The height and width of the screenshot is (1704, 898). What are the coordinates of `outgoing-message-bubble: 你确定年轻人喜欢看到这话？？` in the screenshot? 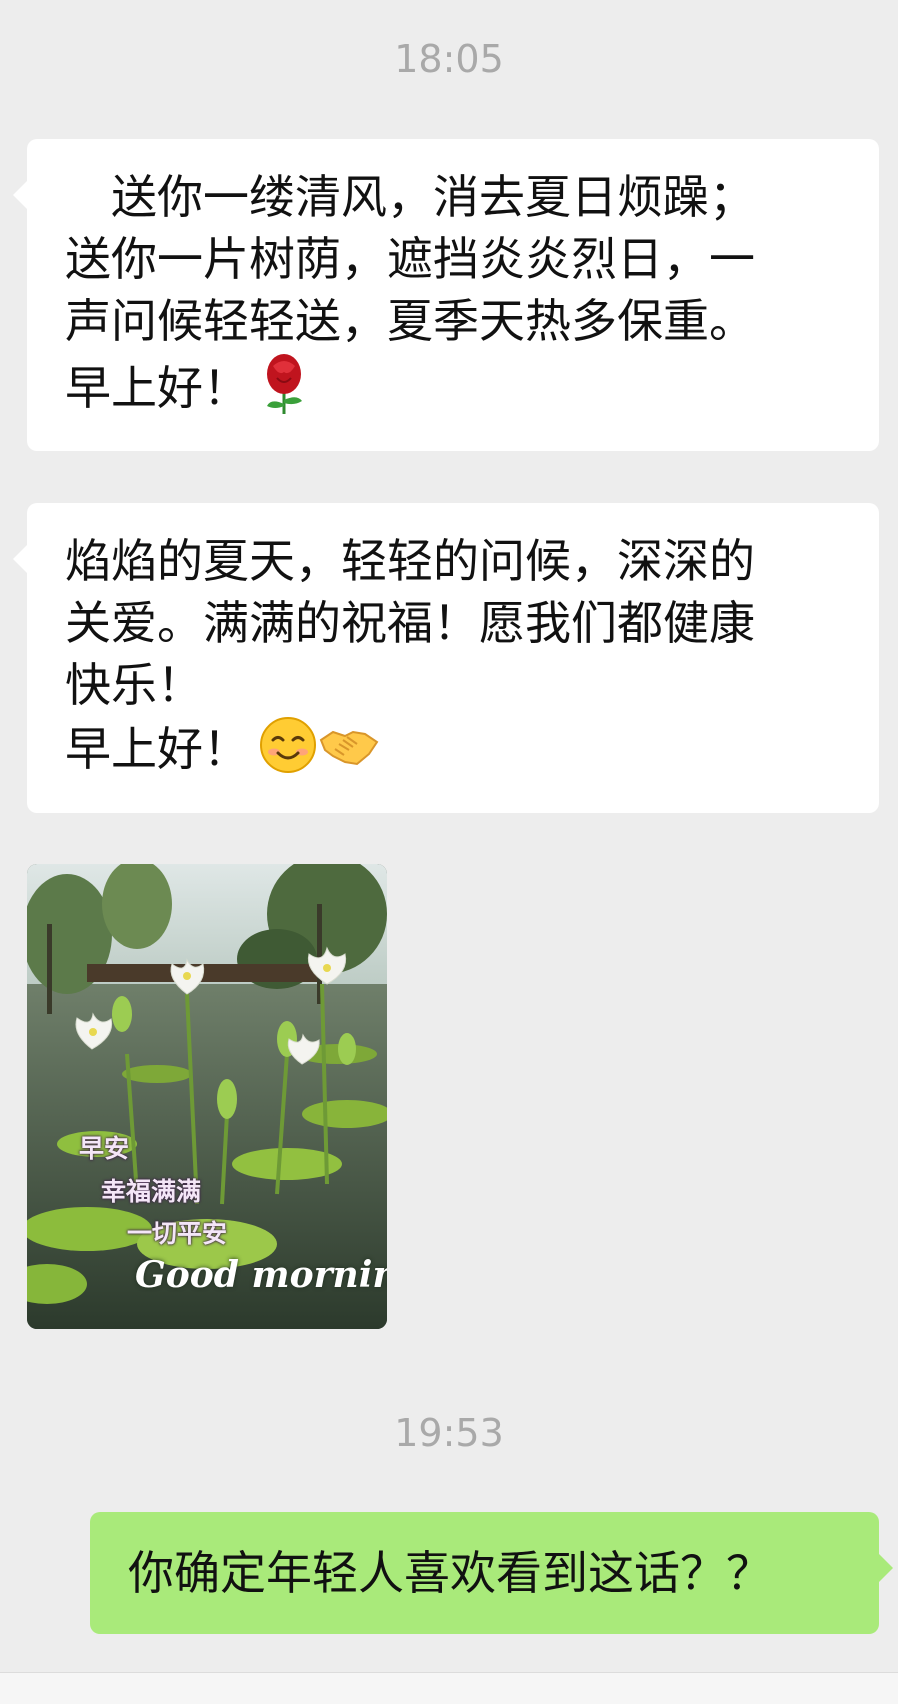 It's located at (491, 1573).